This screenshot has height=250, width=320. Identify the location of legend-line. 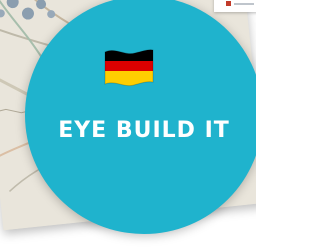
(244, 4).